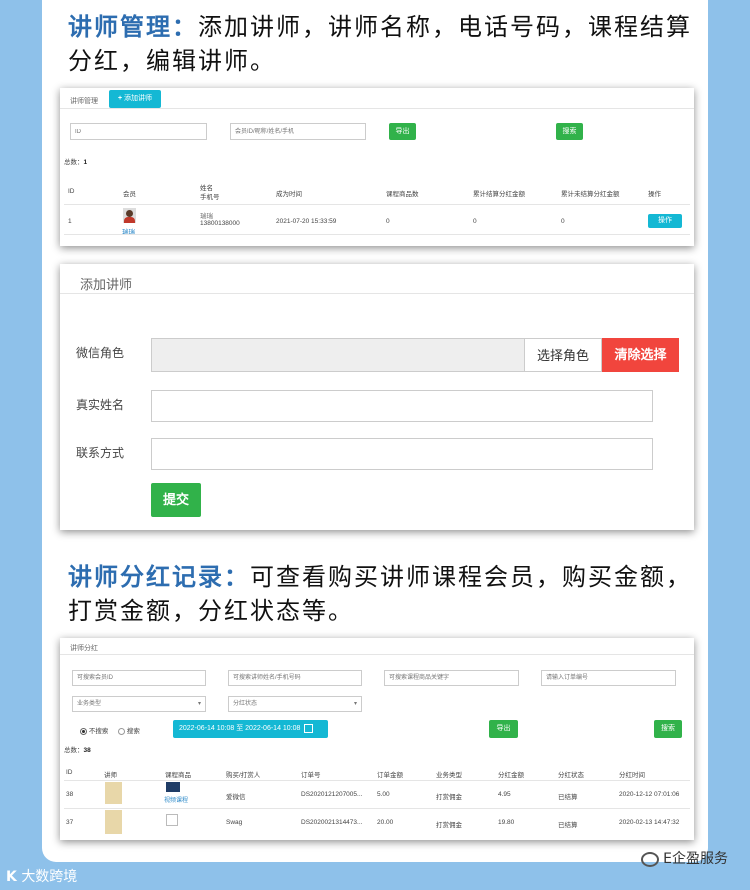 The width and height of the screenshot is (750, 890). Describe the element at coordinates (220, 223) in the screenshot. I see `row-phone: 13800138000` at that location.